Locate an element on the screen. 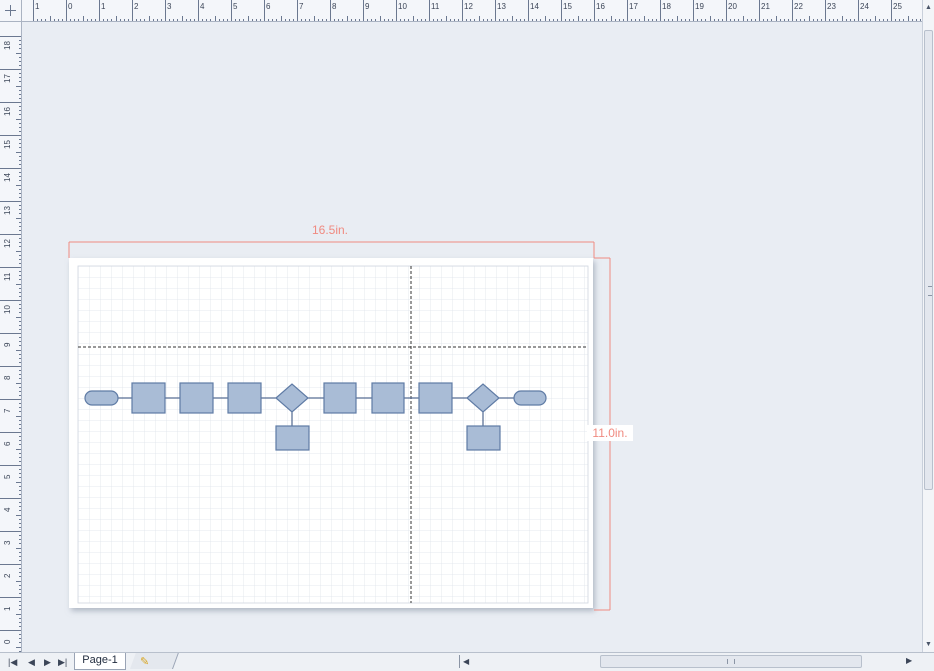  horizontal-ruler-label: 2 is located at coordinates (136, 6).